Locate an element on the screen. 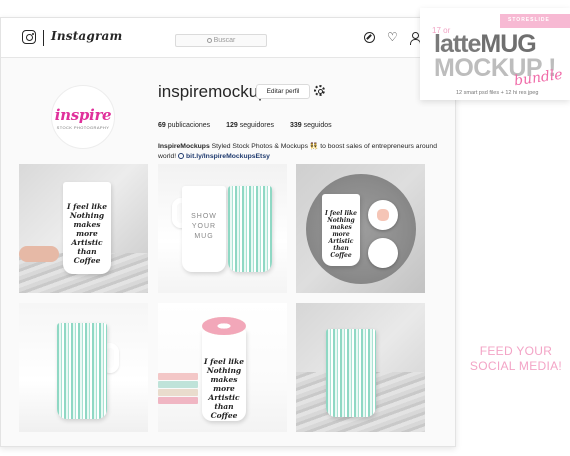 The width and height of the screenshot is (570, 456). dish-heart is located at coordinates (383, 215).